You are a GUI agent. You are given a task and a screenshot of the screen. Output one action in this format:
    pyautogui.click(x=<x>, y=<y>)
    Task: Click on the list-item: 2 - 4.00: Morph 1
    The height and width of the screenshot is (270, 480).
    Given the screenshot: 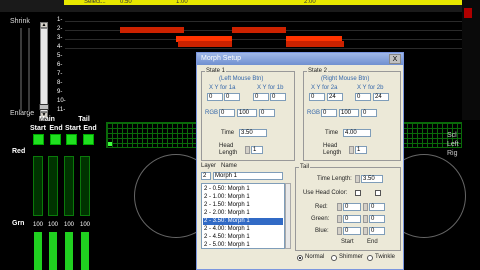 What is the action you would take?
    pyautogui.click(x=243, y=229)
    